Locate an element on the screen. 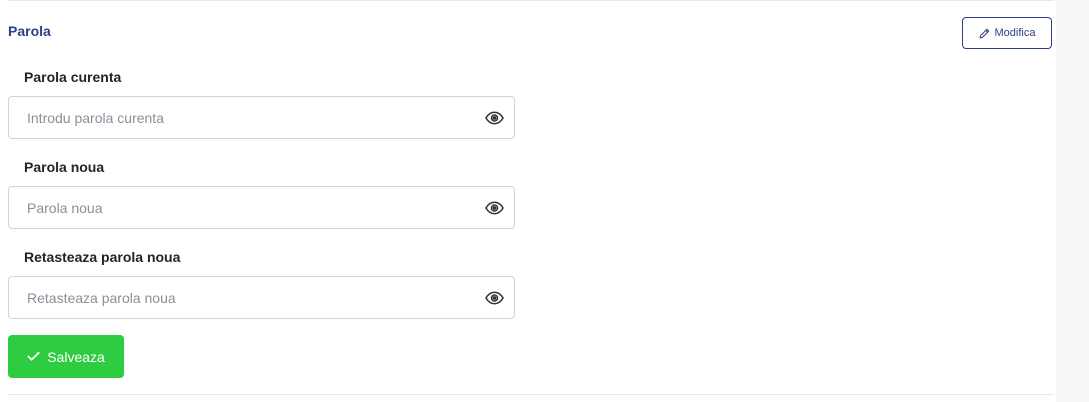 The width and height of the screenshot is (1089, 402). page-side-strip is located at coordinates (1072, 201).